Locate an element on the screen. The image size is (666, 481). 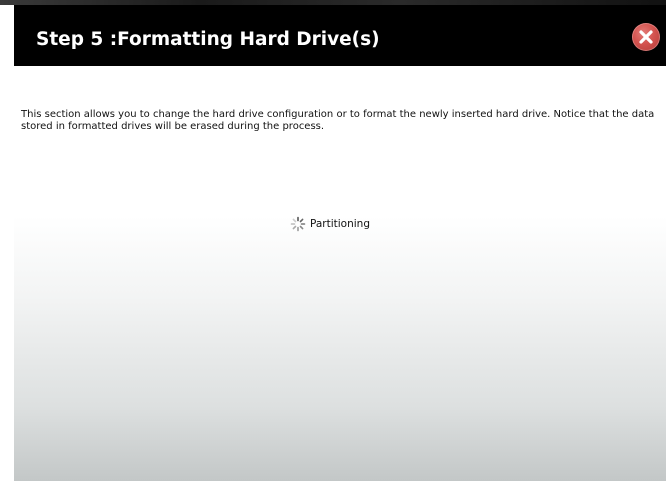
close-button is located at coordinates (646, 37).